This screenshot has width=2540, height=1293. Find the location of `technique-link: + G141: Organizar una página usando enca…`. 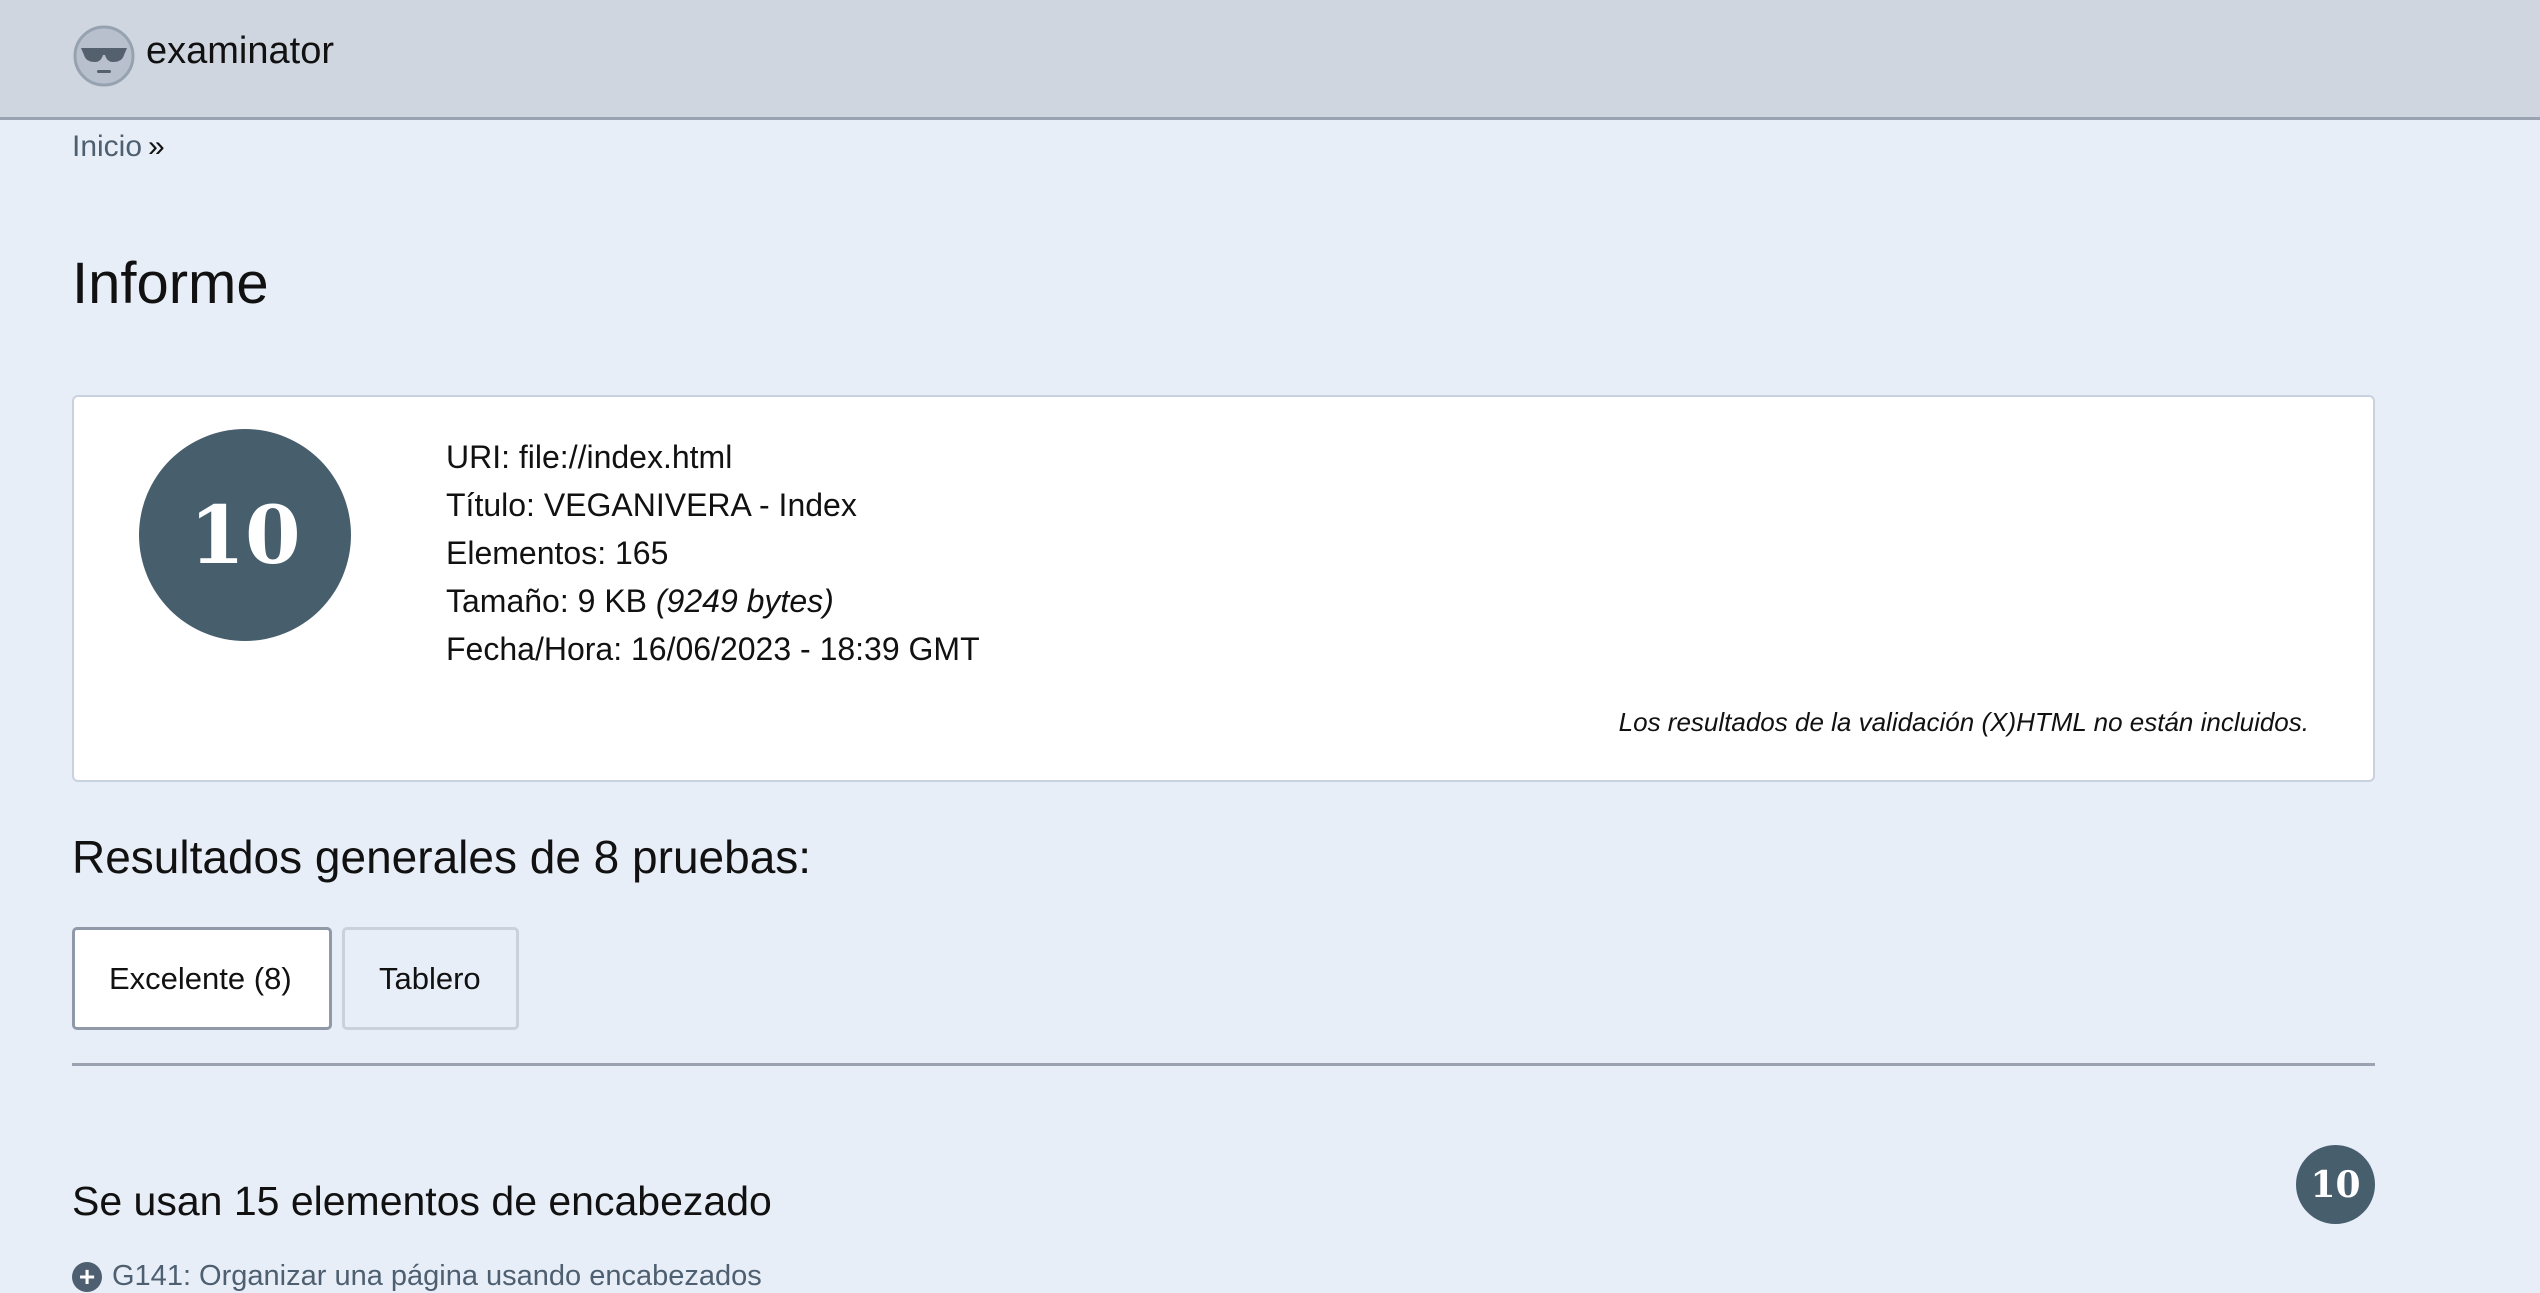

technique-link: + G141: Organizar una página usando enca… is located at coordinates (417, 1276).